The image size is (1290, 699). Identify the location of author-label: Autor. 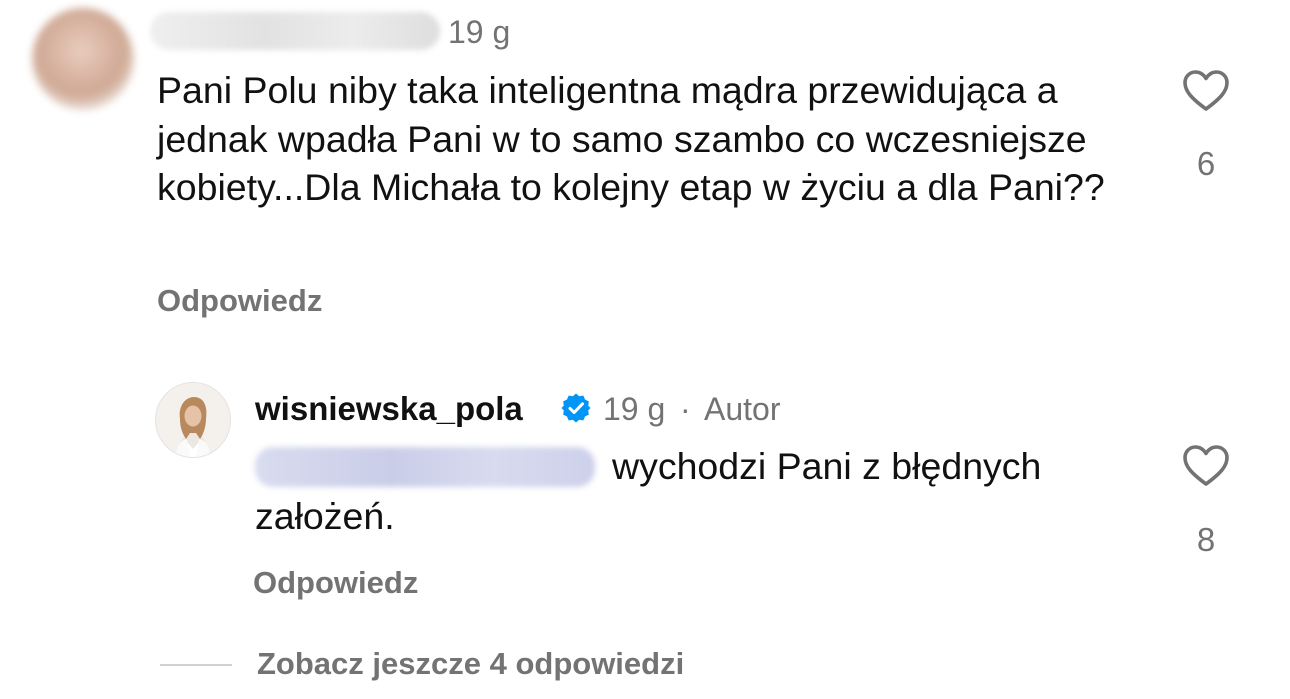
(742, 409).